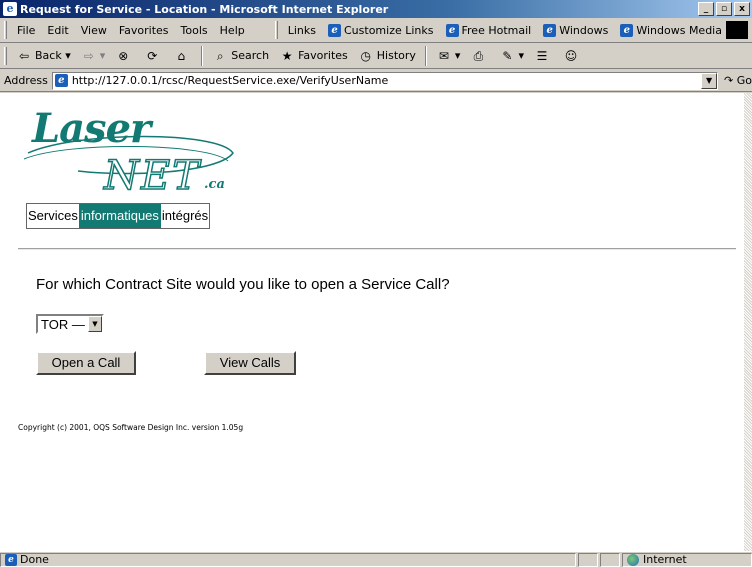 This screenshot has width=752, height=567. Describe the element at coordinates (220, 55) in the screenshot. I see `search-icon: ⌕` at that location.